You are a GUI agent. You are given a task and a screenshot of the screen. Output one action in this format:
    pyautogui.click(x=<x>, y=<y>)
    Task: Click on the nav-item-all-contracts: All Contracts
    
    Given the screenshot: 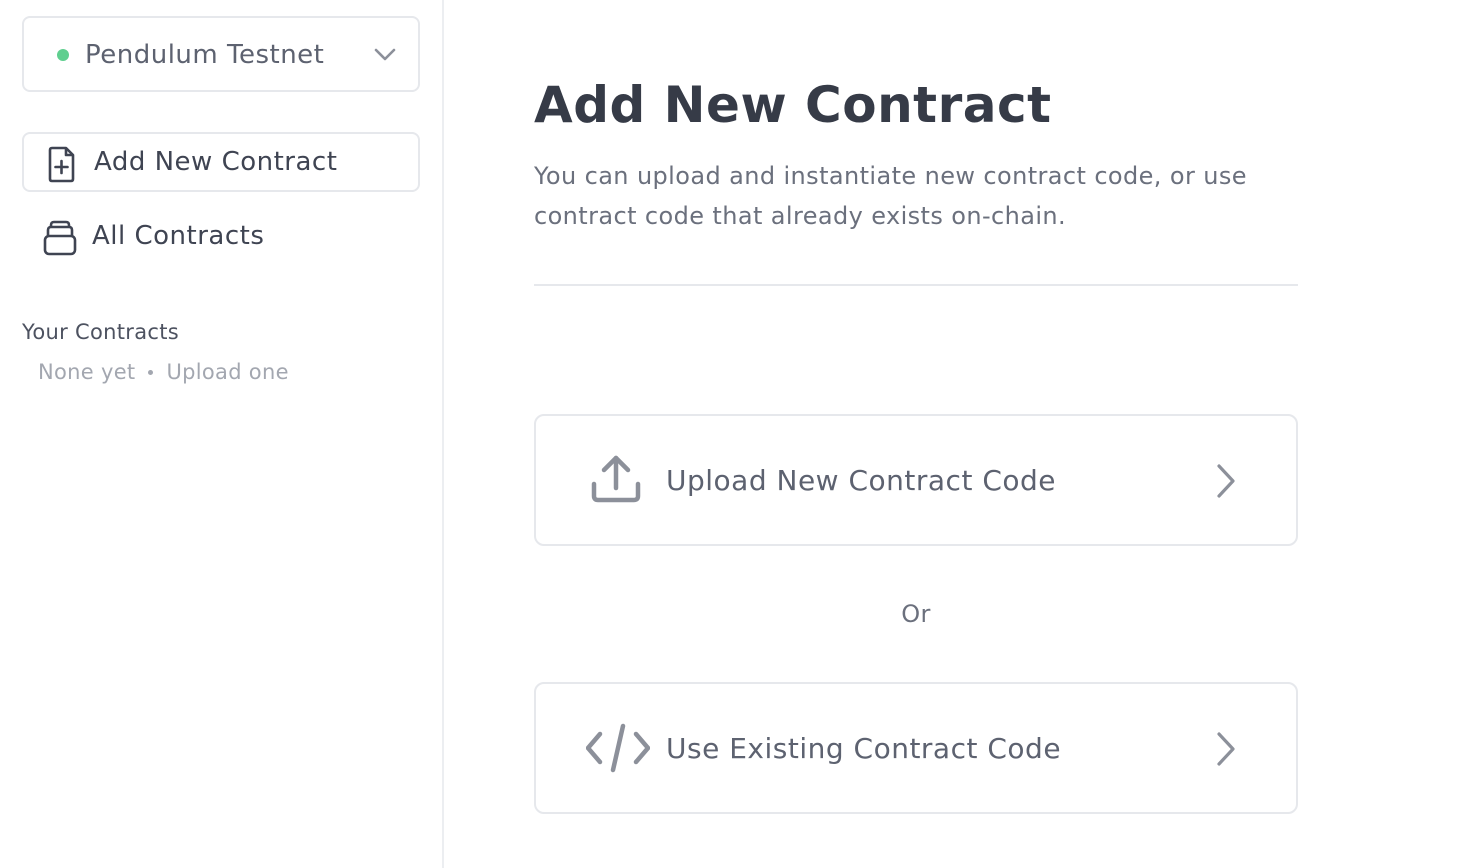 What is the action you would take?
    pyautogui.click(x=221, y=238)
    